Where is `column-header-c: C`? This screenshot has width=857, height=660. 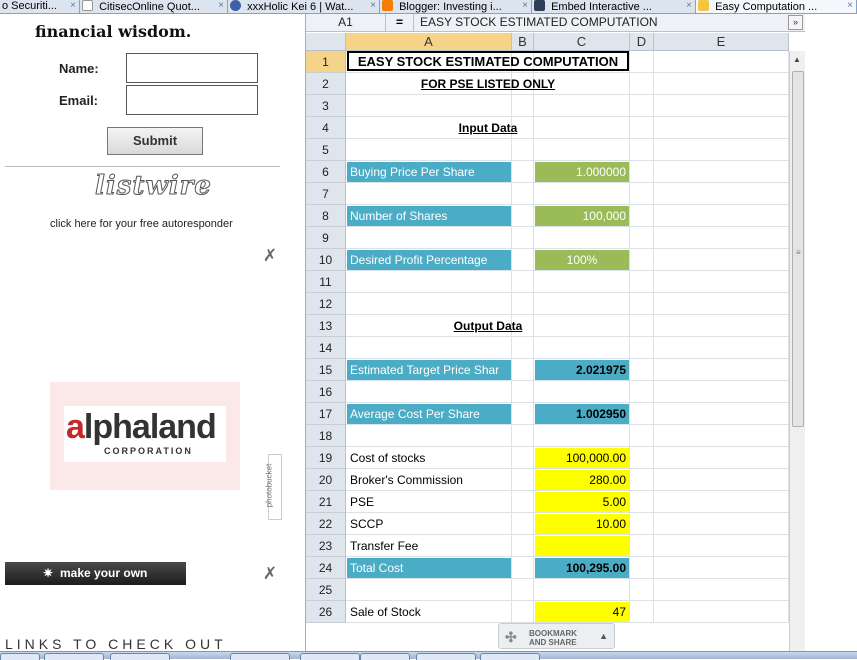
column-header-c: C is located at coordinates (582, 42).